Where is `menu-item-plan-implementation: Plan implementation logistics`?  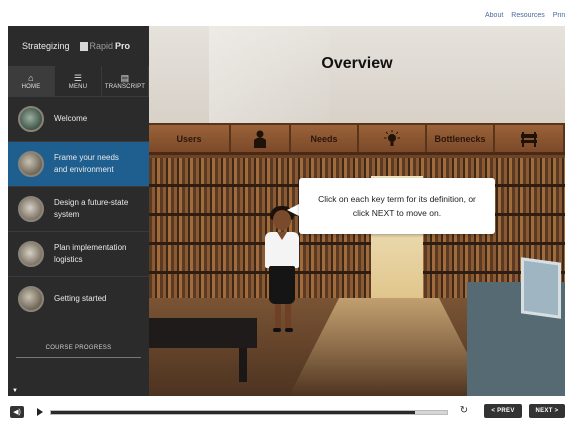
menu-item-plan-implementation: Plan implementation logistics is located at coordinates (78, 253).